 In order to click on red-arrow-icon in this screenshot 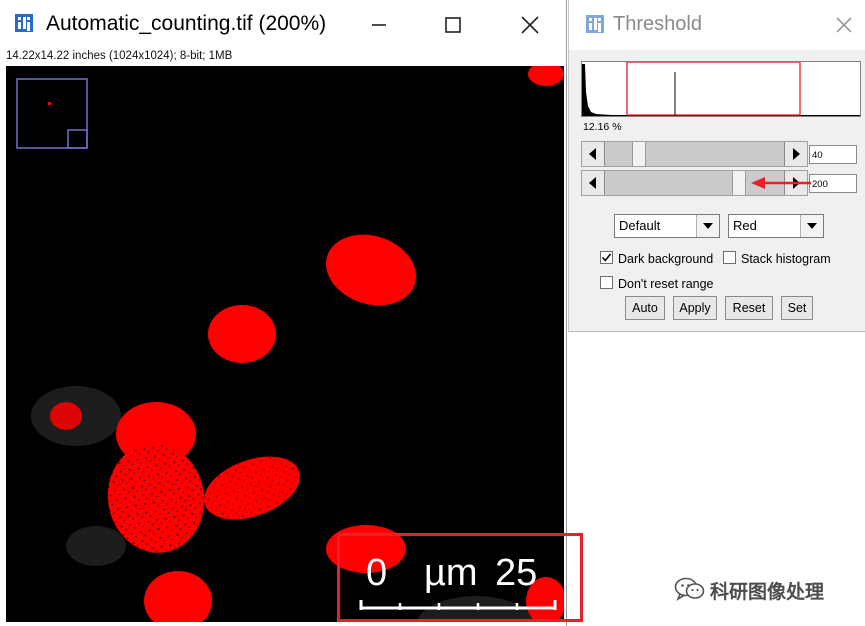, I will do `click(781, 183)`.